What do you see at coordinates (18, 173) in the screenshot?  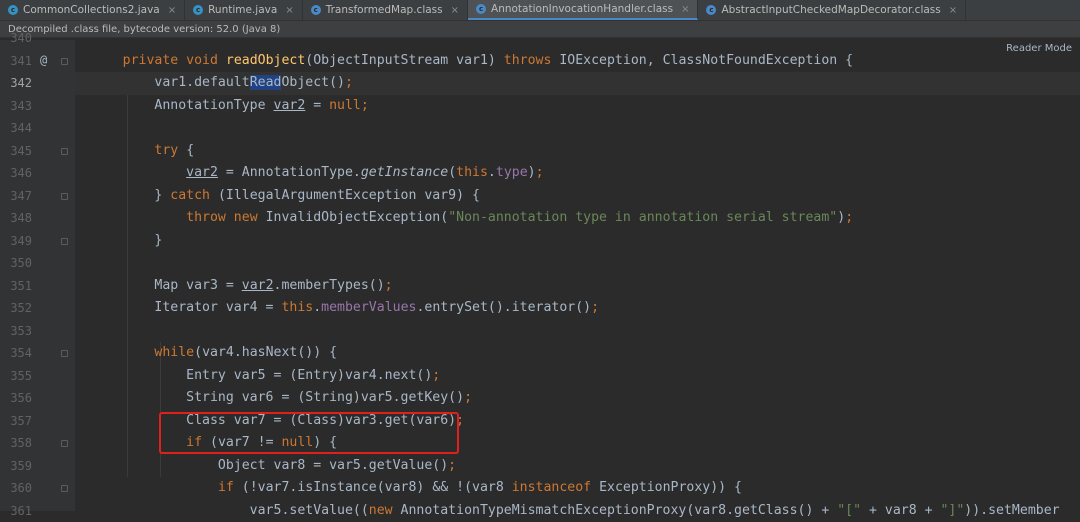 I see `line-number: 346` at bounding box center [18, 173].